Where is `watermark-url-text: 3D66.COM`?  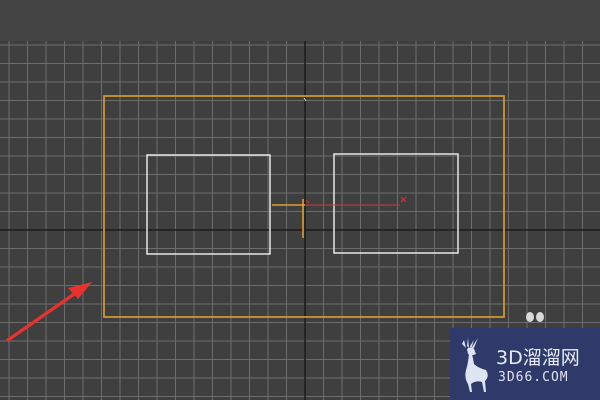
watermark-url-text: 3D66.COM is located at coordinates (533, 377).